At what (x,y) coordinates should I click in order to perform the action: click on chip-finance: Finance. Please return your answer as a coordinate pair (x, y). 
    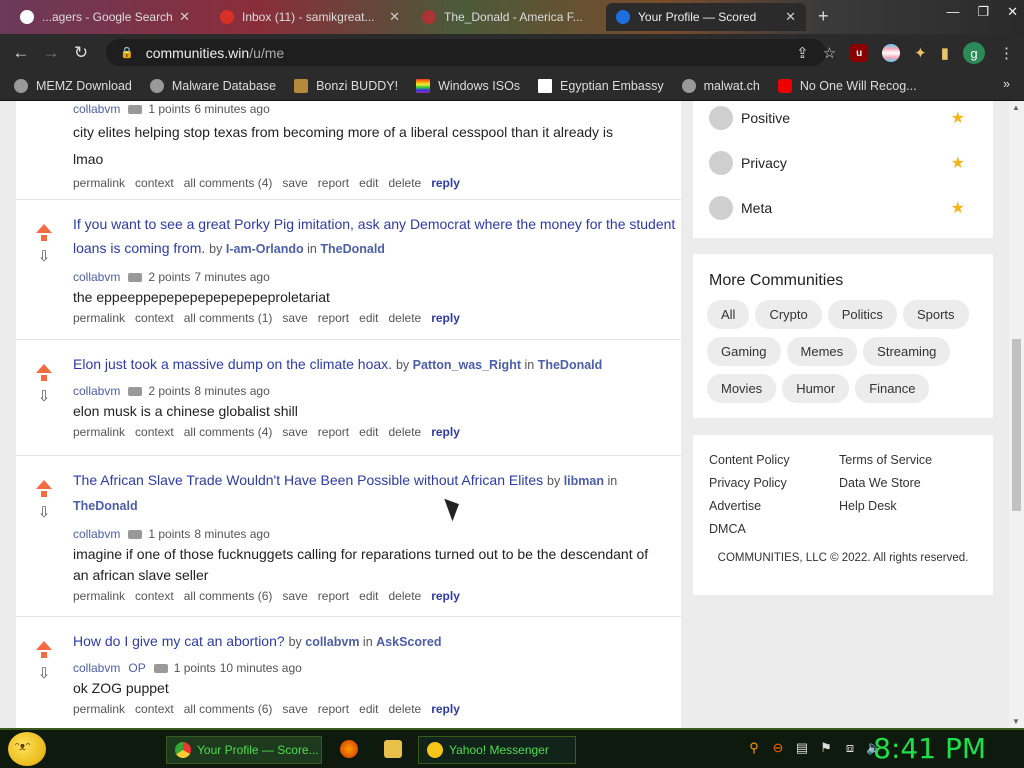
    Looking at the image, I should click on (892, 388).